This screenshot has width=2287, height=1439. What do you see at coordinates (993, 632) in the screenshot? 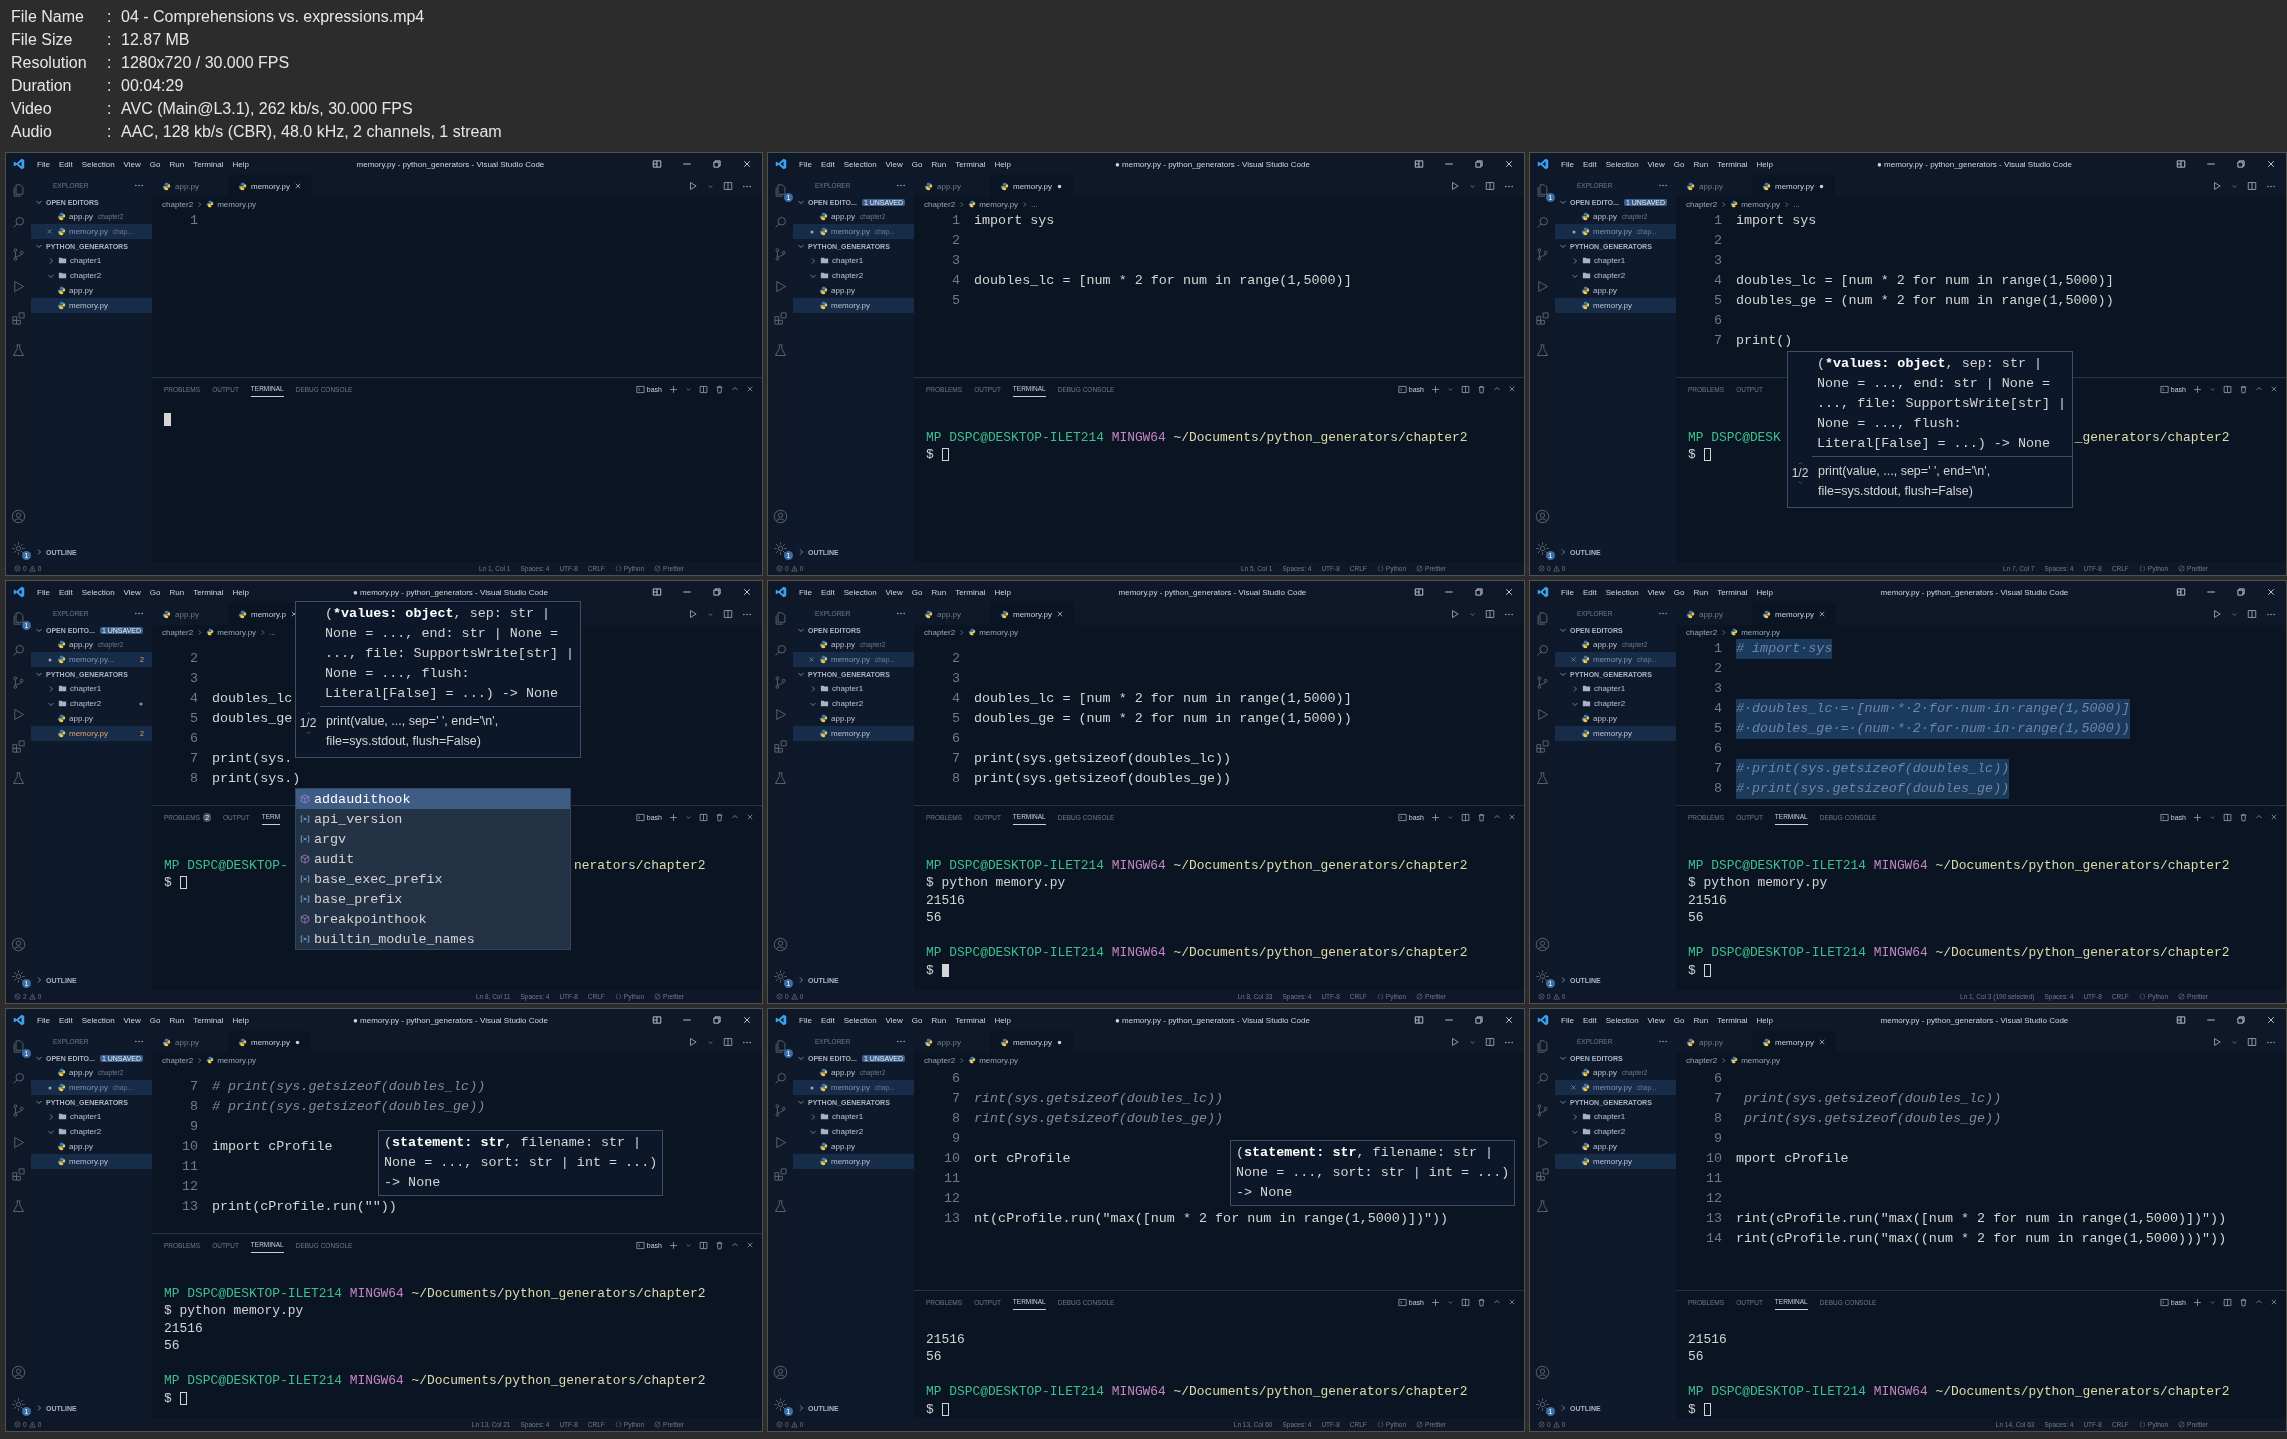
I see `breadcrumb-item: memory.py` at bounding box center [993, 632].